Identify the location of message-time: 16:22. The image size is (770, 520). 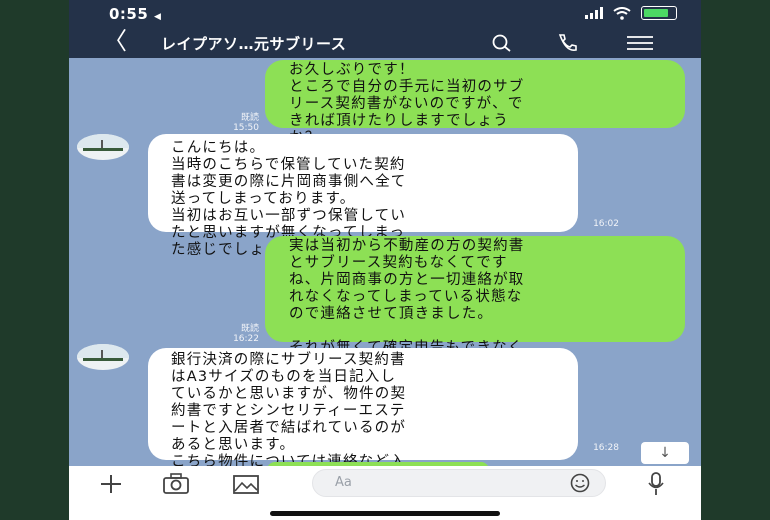
(246, 339).